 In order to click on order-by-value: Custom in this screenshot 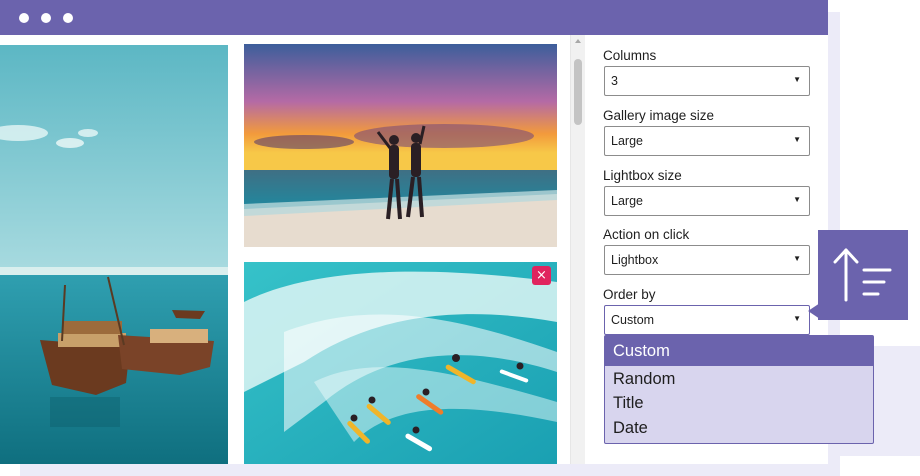, I will do `click(633, 320)`.